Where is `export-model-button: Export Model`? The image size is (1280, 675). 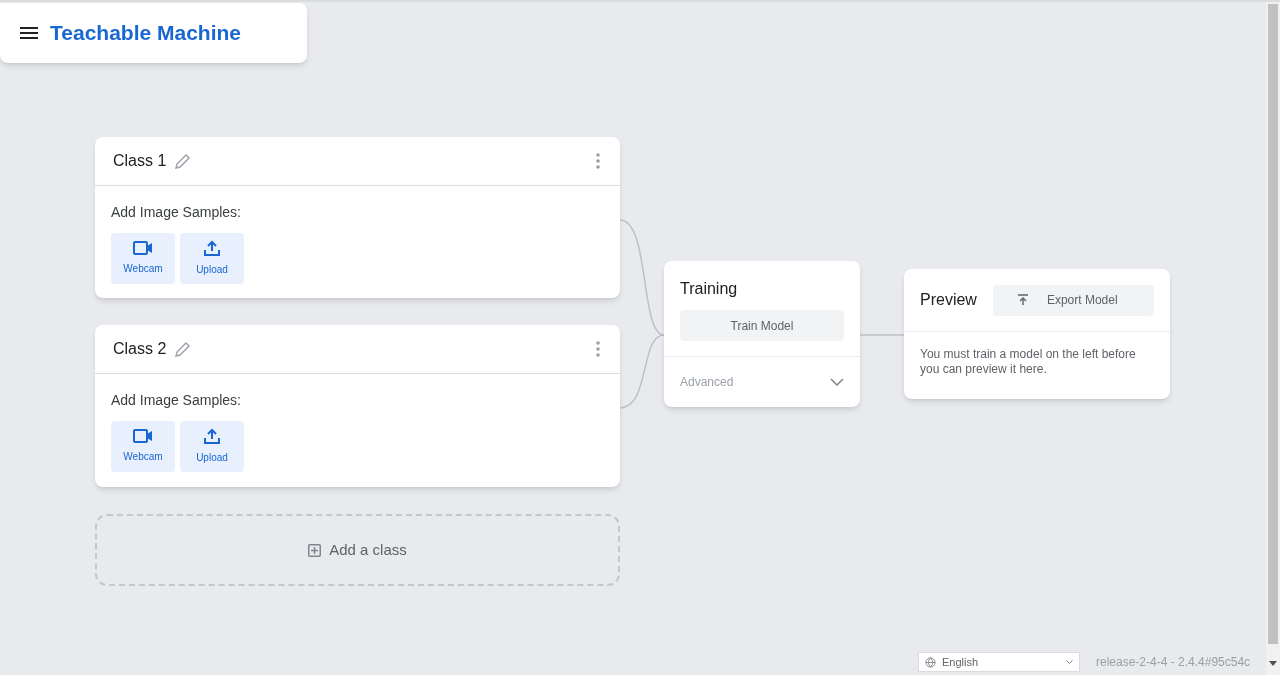
export-model-button: Export Model is located at coordinates (1073, 300).